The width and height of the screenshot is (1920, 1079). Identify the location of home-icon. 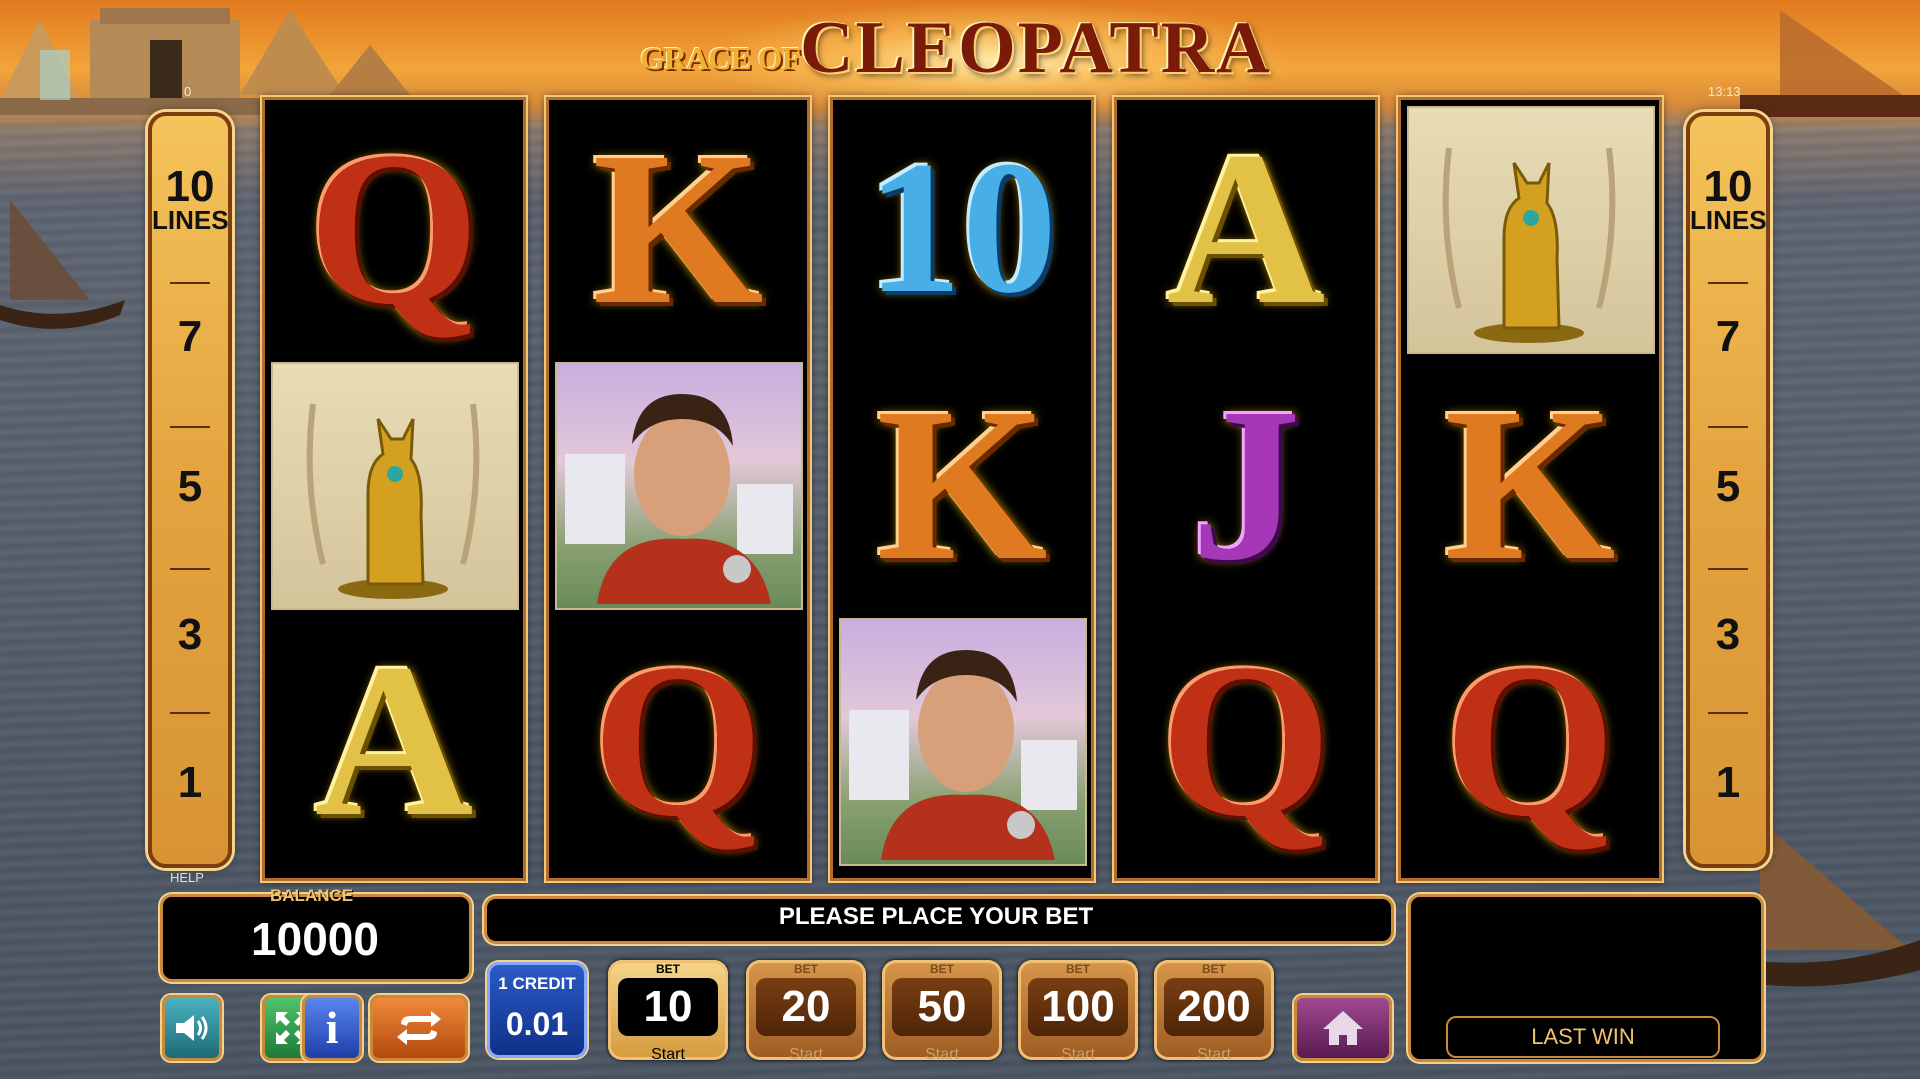
(1343, 1028).